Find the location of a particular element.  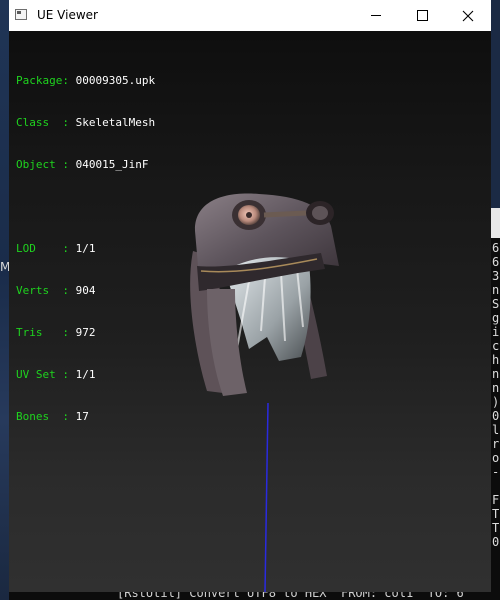

console-char: l is located at coordinates (496, 430).